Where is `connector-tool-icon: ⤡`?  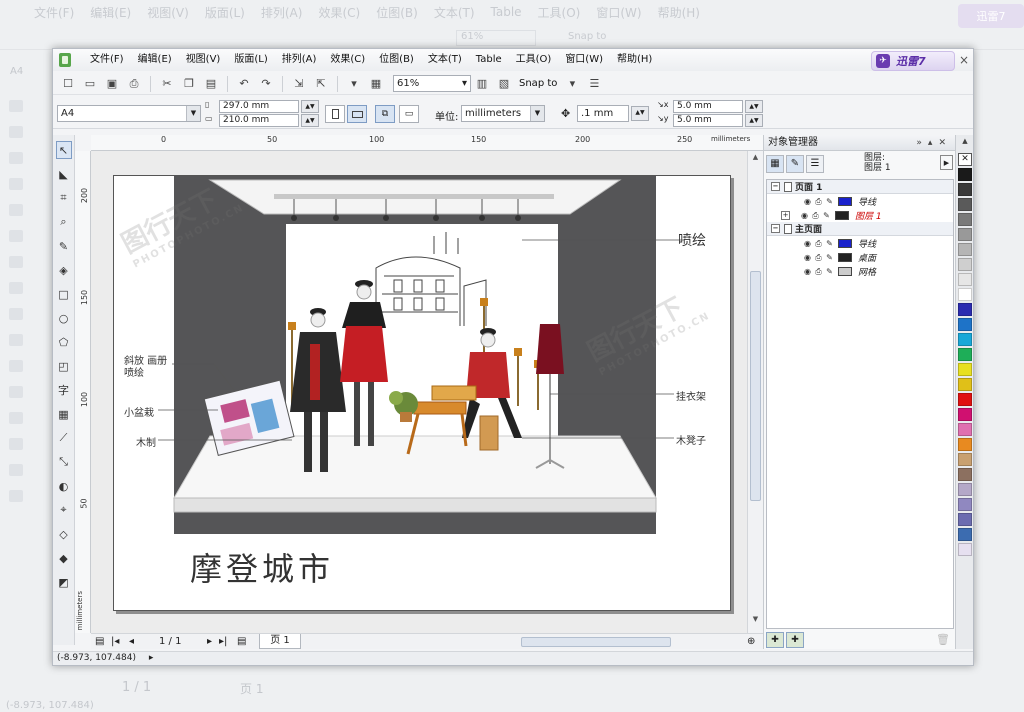 connector-tool-icon: ⤡ is located at coordinates (64, 462).